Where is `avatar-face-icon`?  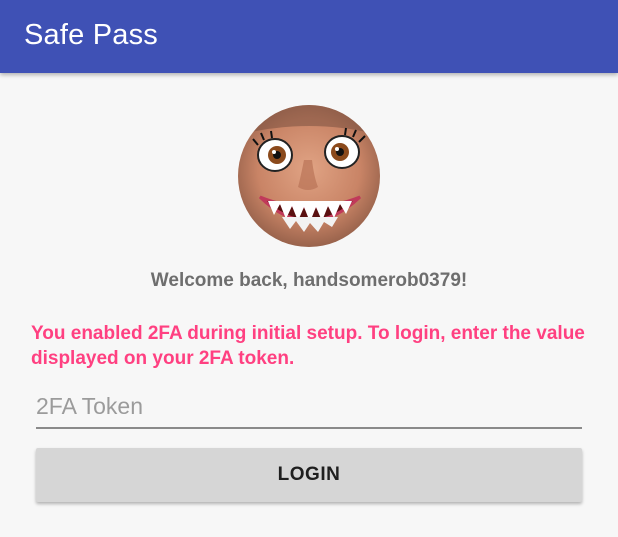
avatar-face-icon is located at coordinates (309, 176).